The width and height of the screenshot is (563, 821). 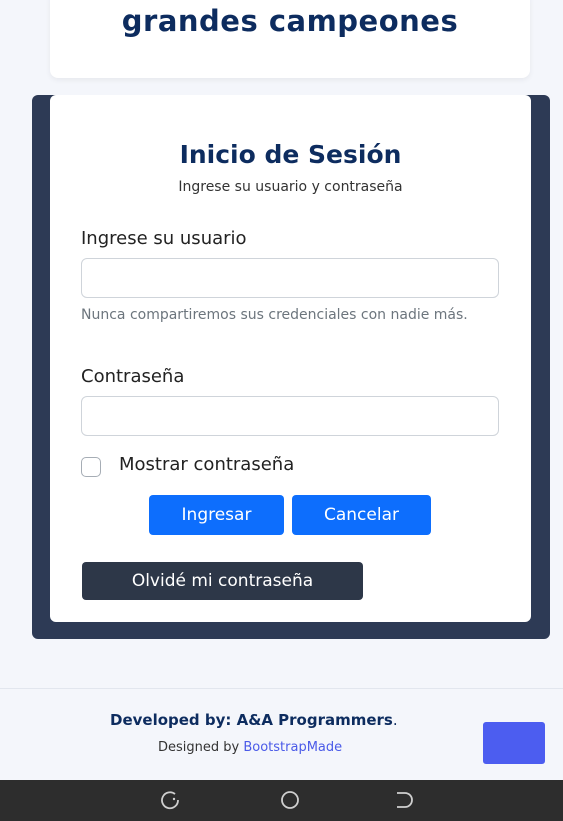 What do you see at coordinates (206, 464) in the screenshot?
I see `show-password-label: Mostrar contraseña` at bounding box center [206, 464].